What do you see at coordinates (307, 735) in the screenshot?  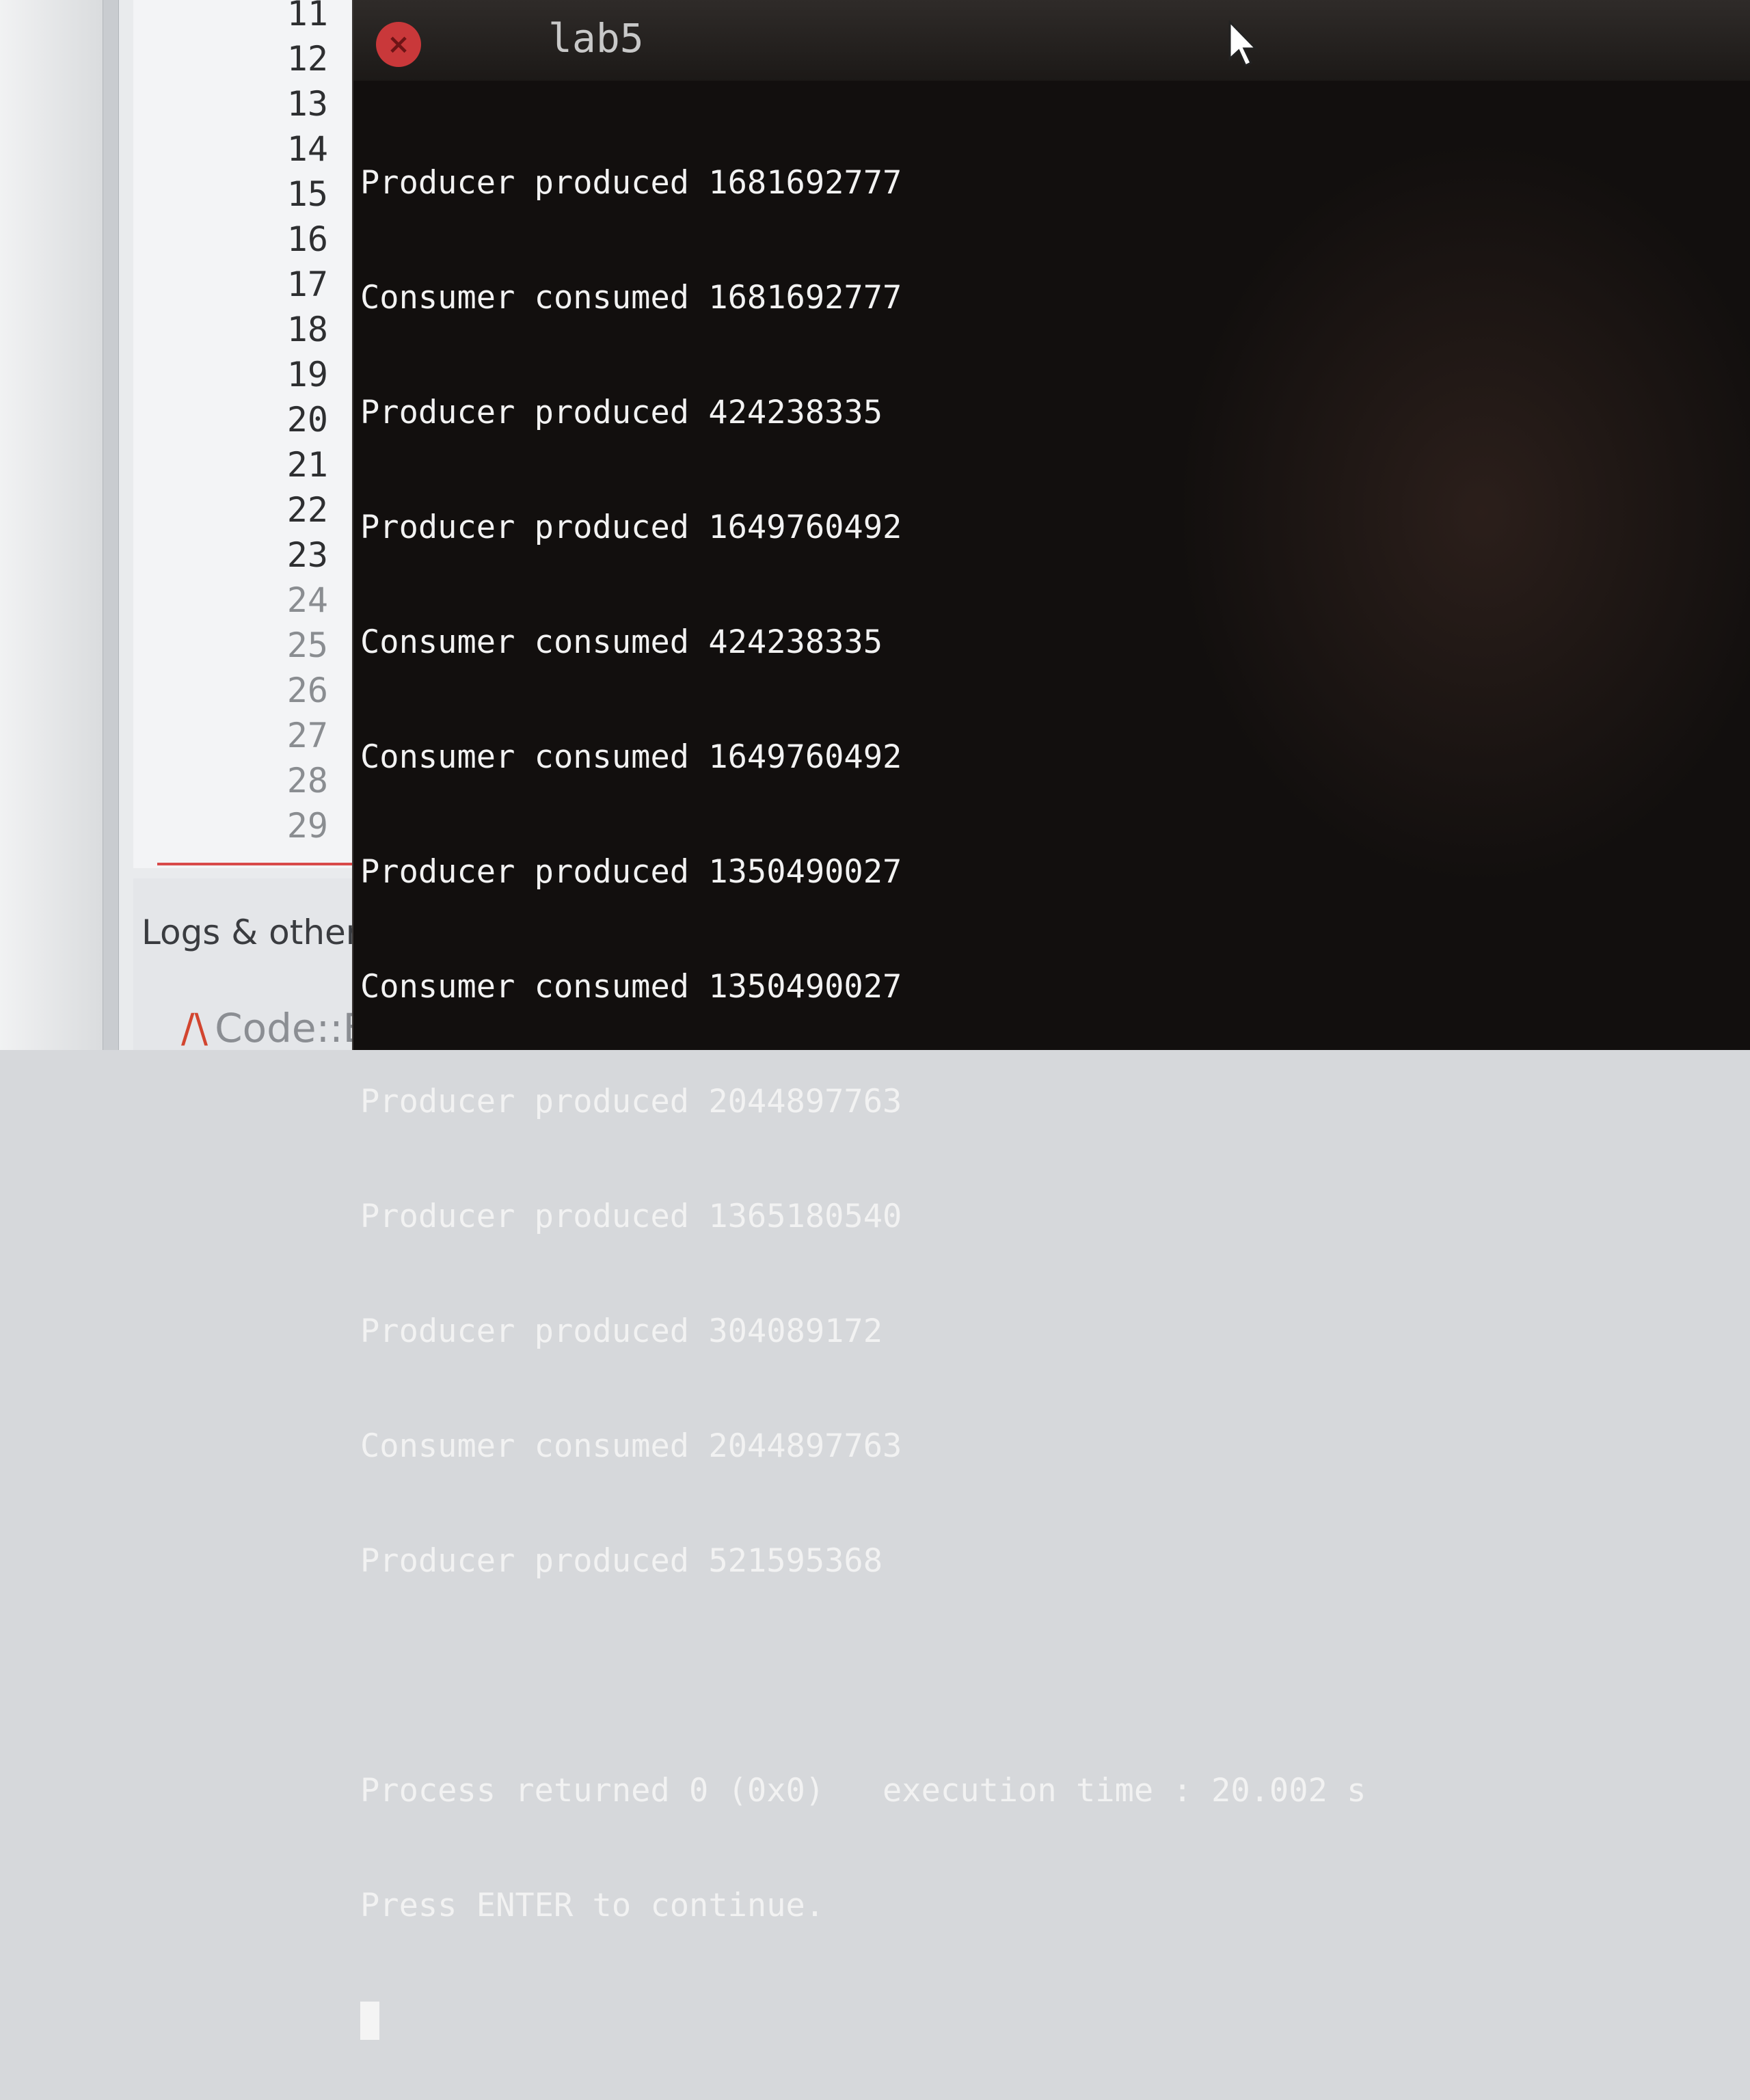 I see `line-number: 27` at bounding box center [307, 735].